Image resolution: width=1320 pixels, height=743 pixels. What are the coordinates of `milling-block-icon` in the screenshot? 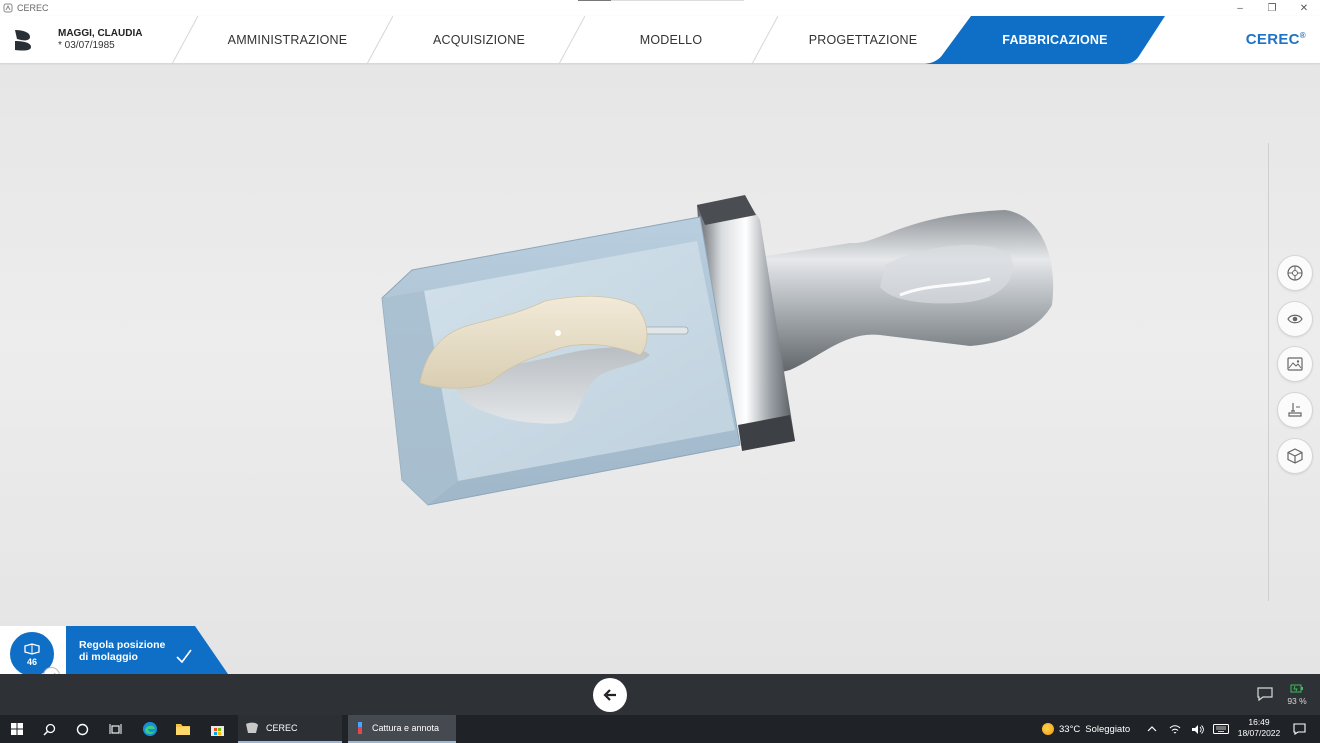 It's located at (32, 648).